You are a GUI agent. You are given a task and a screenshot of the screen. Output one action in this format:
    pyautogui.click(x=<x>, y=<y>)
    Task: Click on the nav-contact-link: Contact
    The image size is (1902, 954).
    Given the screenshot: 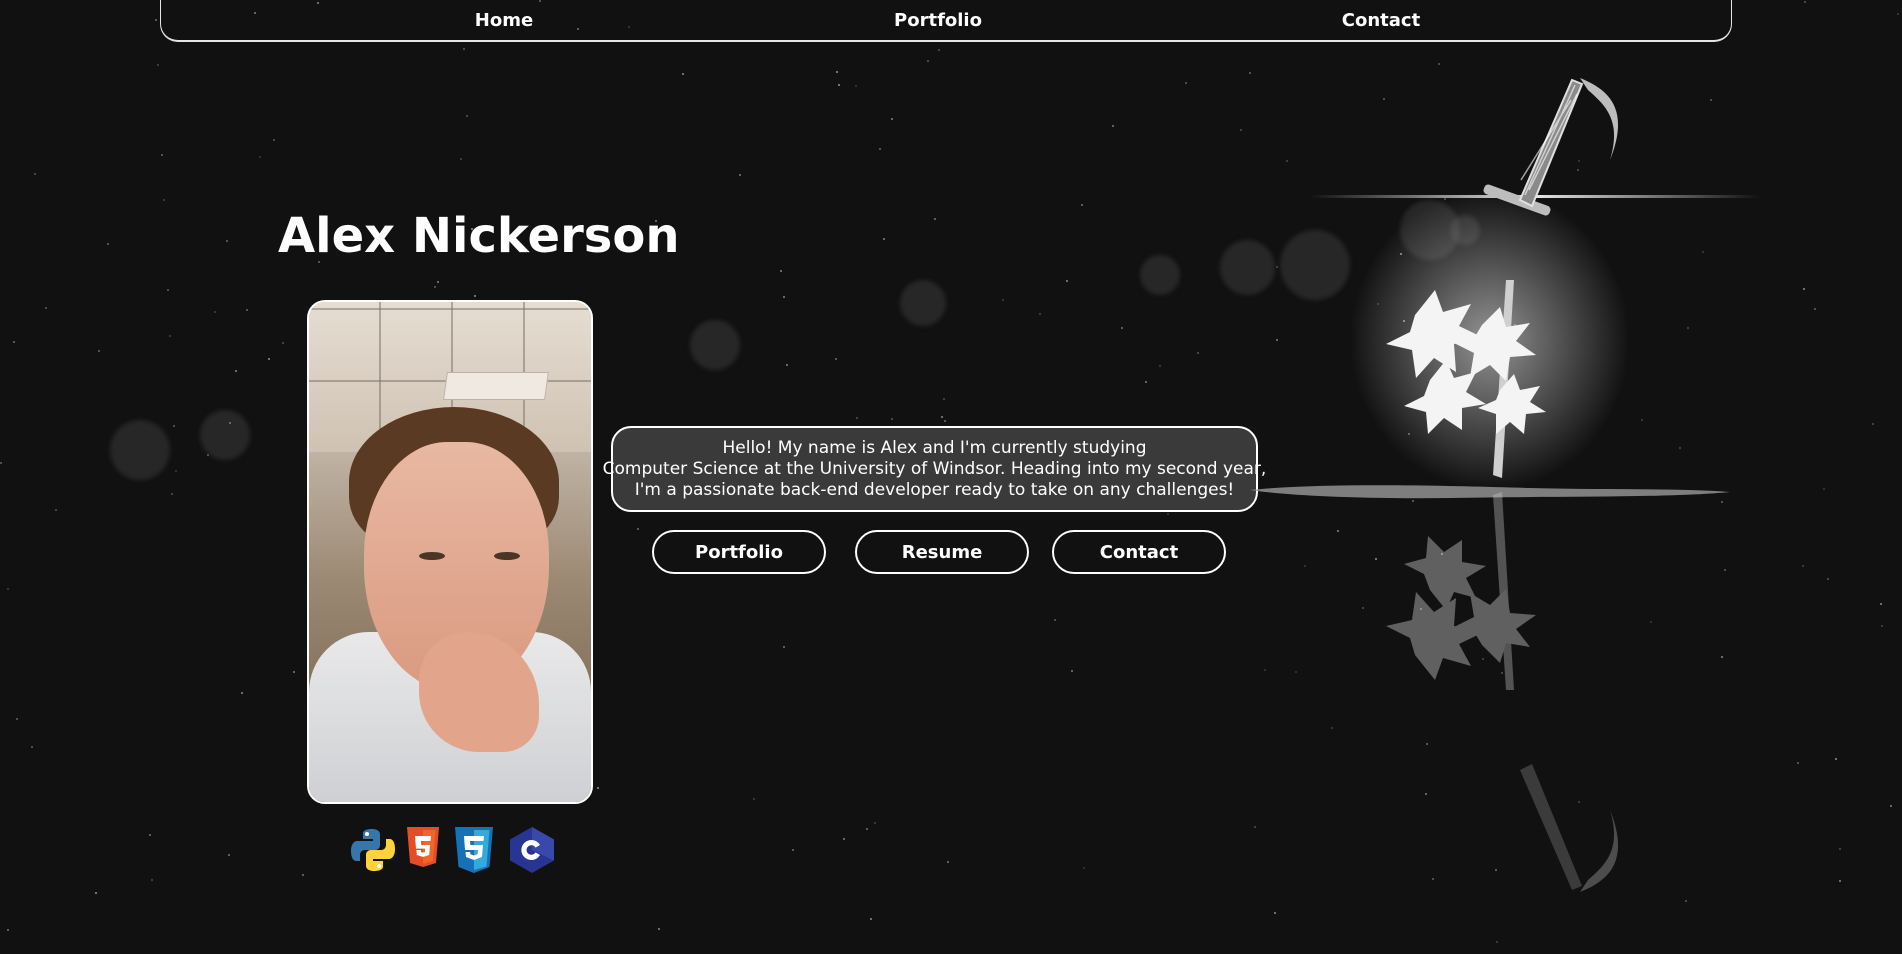 What is the action you would take?
    pyautogui.click(x=1381, y=20)
    